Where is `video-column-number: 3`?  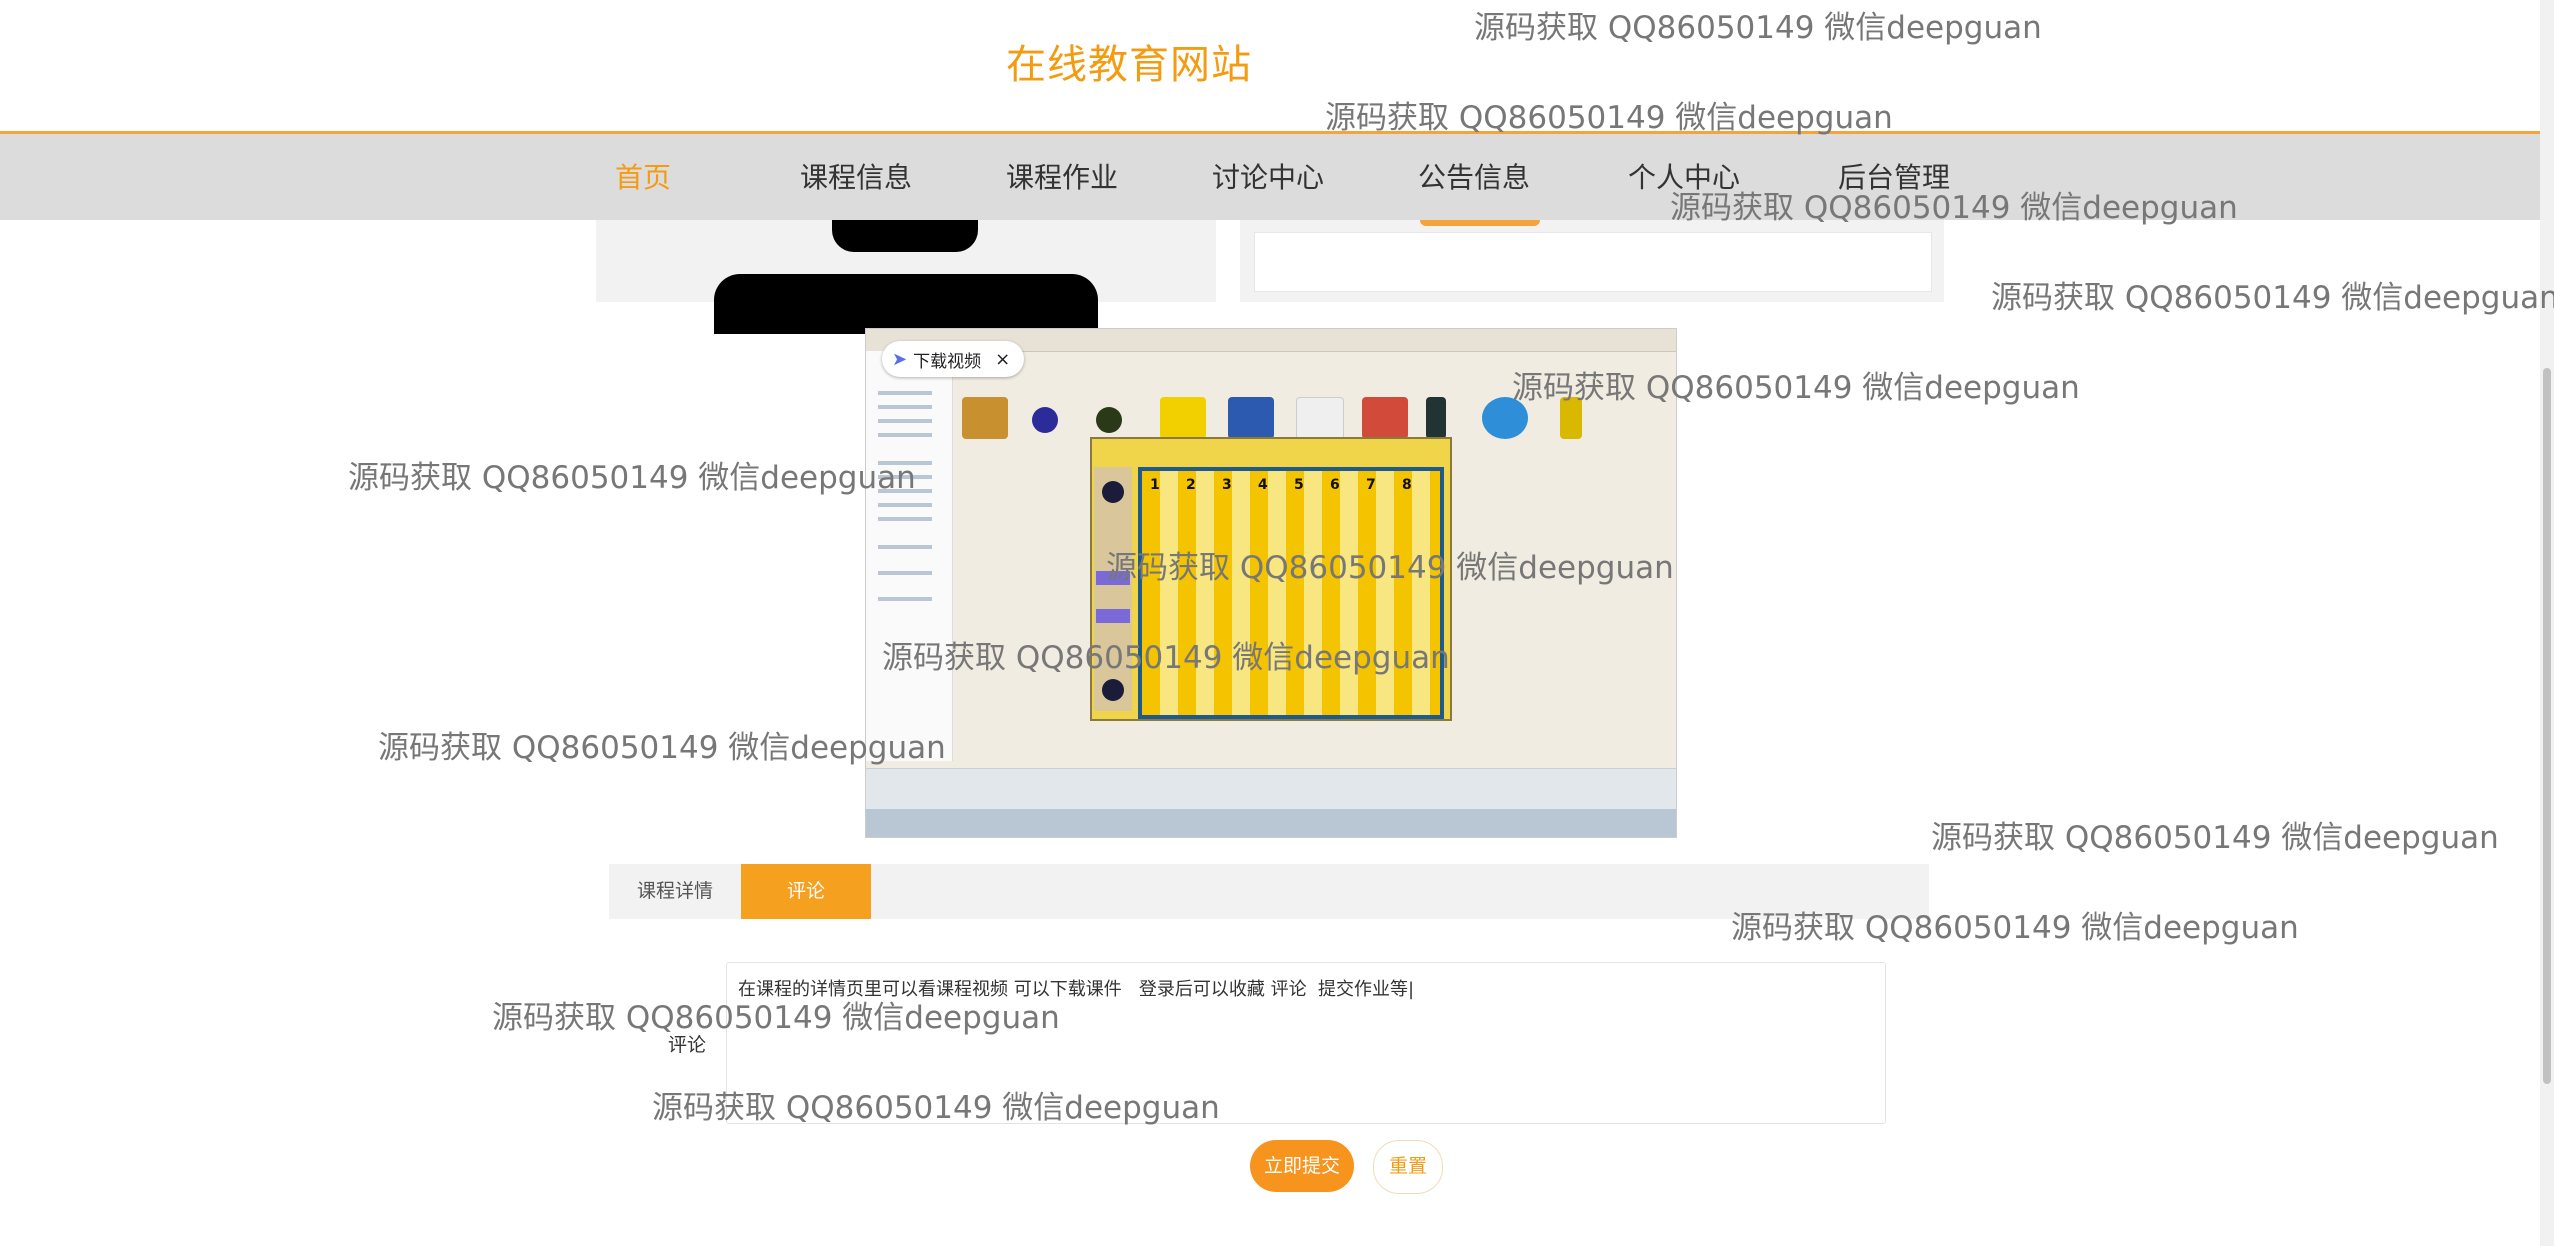 video-column-number: 3 is located at coordinates (1227, 485).